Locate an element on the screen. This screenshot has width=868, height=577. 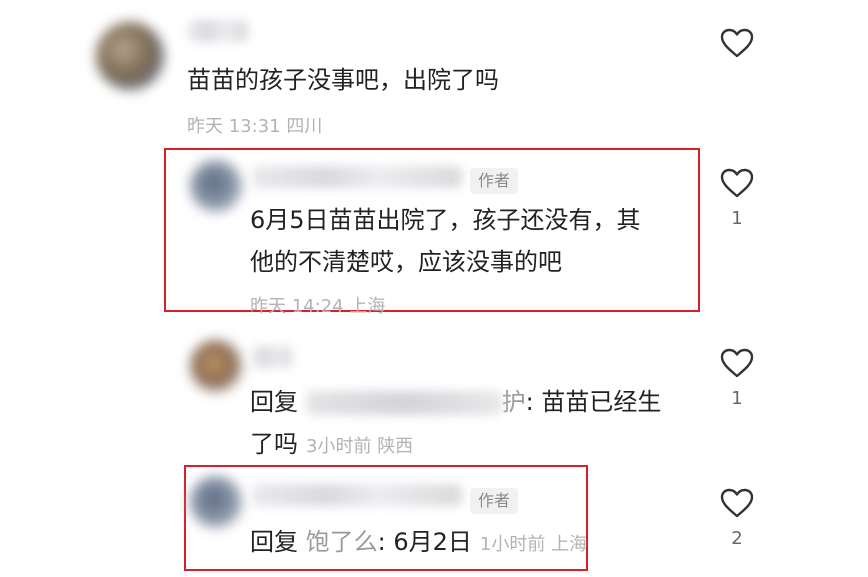
comment-meta: 昨天 14:24 上海 is located at coordinates (317, 305).